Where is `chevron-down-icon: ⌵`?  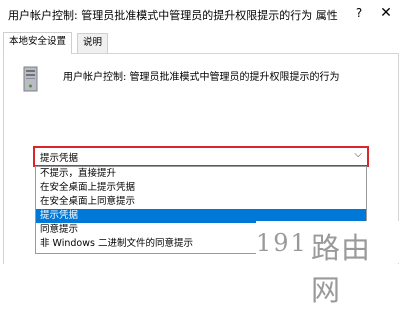 chevron-down-icon: ⌵ is located at coordinates (358, 154).